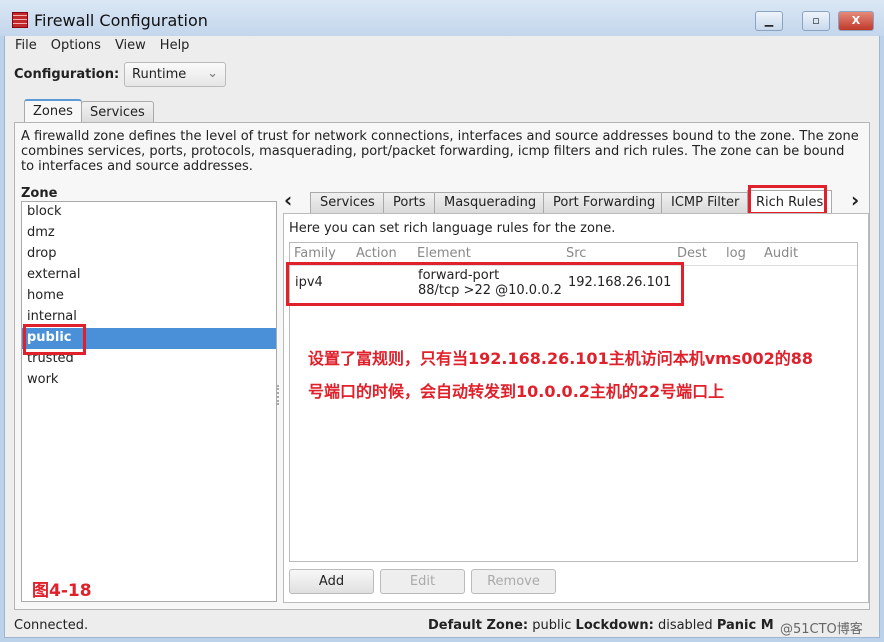 The width and height of the screenshot is (884, 642). What do you see at coordinates (331, 581) in the screenshot?
I see `add-button: Add` at bounding box center [331, 581].